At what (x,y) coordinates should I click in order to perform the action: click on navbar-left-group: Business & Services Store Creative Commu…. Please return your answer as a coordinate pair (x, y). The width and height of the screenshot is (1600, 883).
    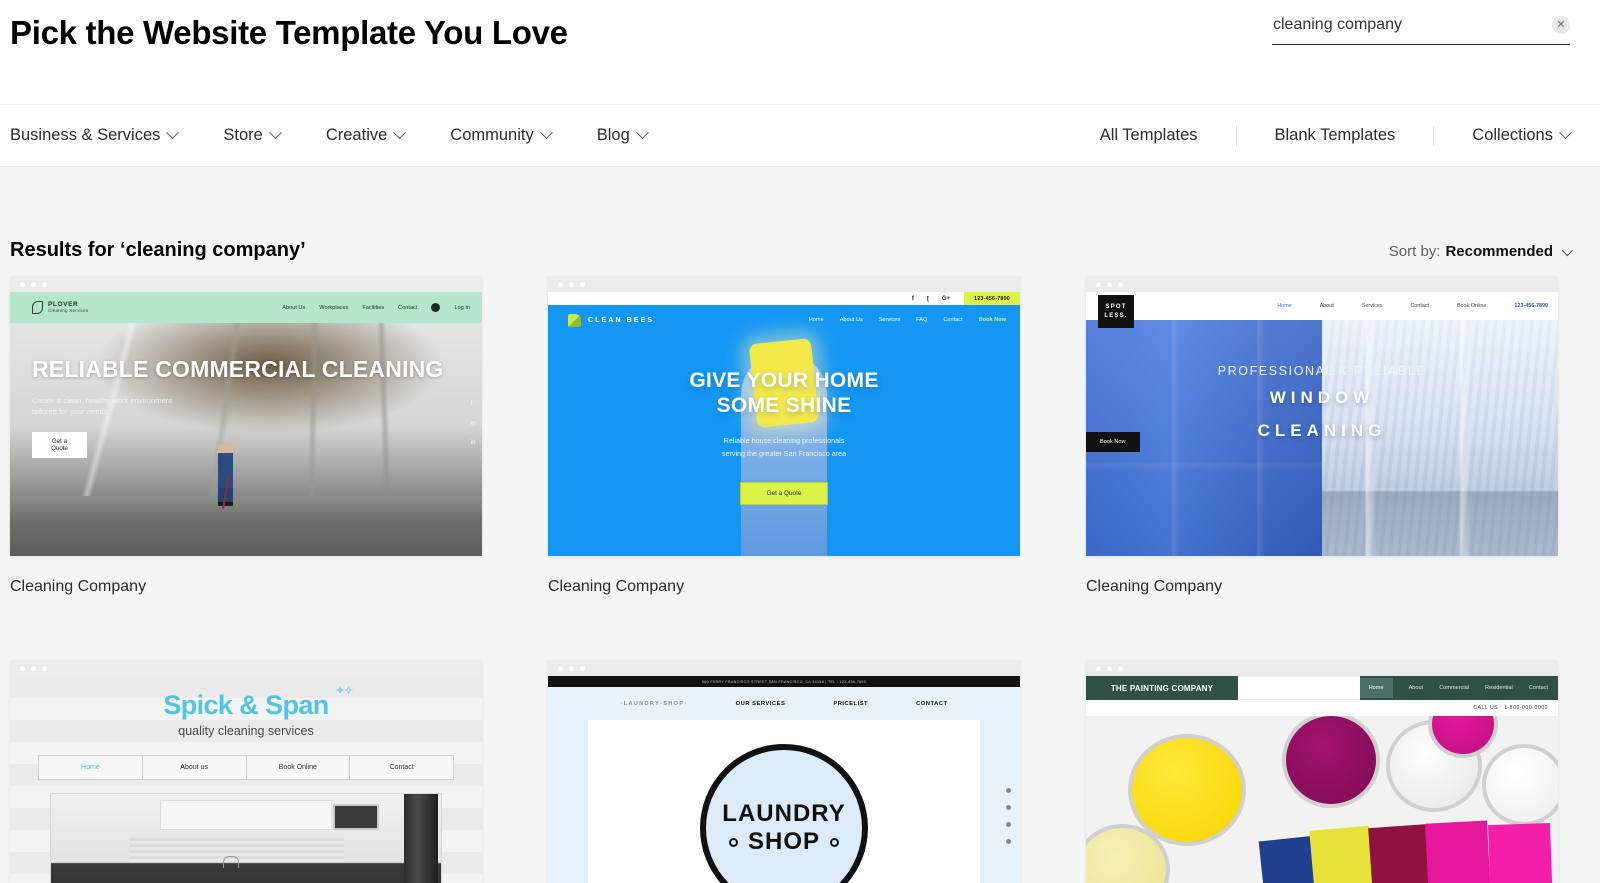
    Looking at the image, I should click on (351, 135).